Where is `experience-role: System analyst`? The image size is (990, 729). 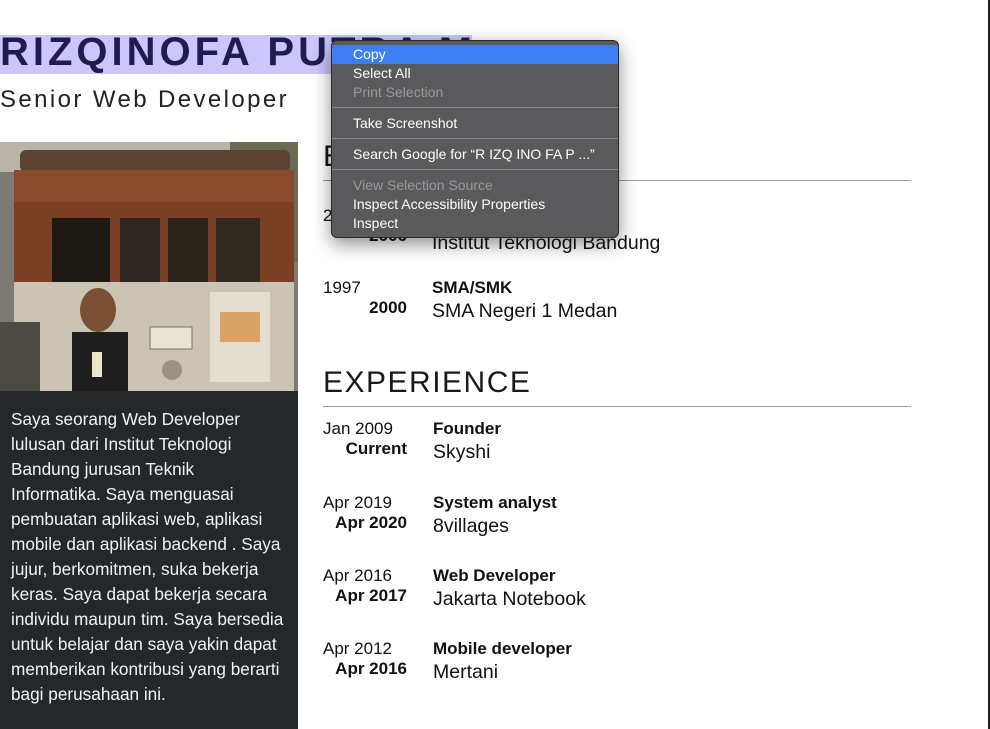
experience-role: System analyst is located at coordinates (495, 502).